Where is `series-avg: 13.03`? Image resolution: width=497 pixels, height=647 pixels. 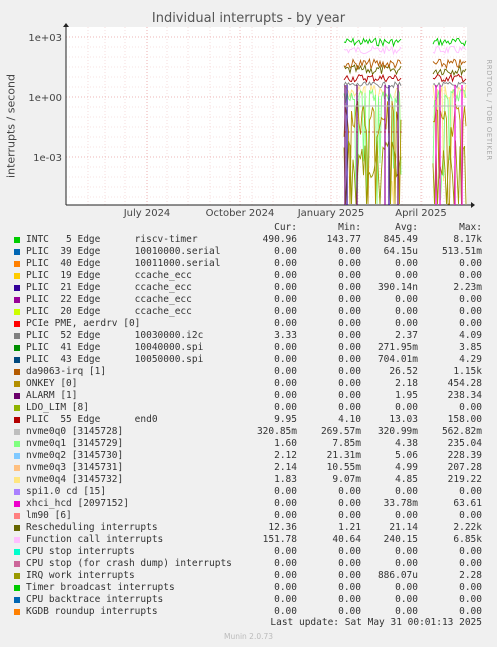 series-avg: 13.03 is located at coordinates (403, 419).